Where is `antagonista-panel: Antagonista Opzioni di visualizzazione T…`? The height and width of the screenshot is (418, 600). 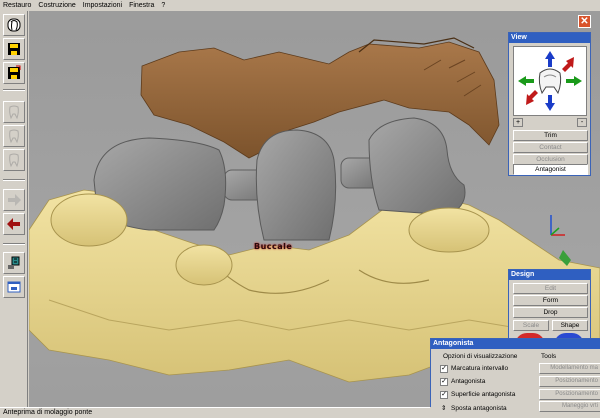
antagonista-panel: Antagonista Opzioni di visualizzazione T… is located at coordinates (515, 375).